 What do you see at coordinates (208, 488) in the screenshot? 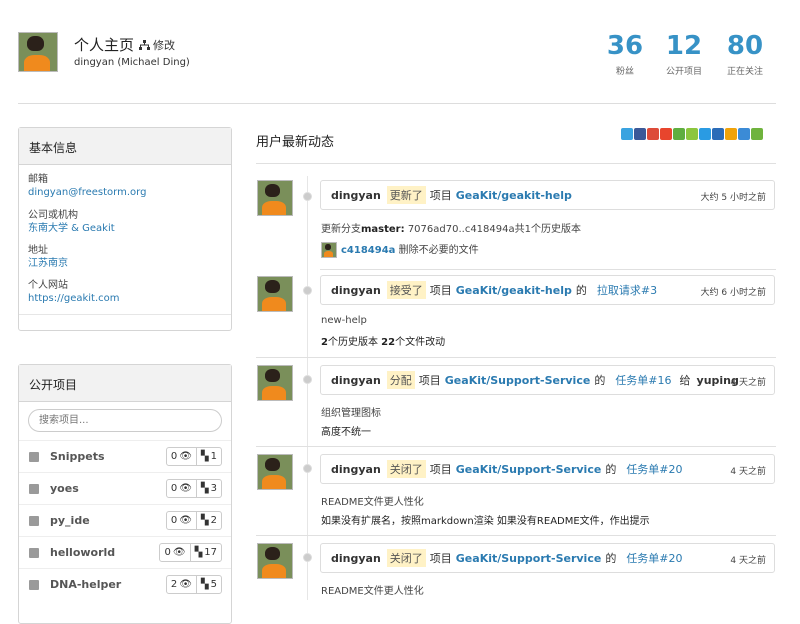
I see `forks-count: ▚ 3` at bounding box center [208, 488].